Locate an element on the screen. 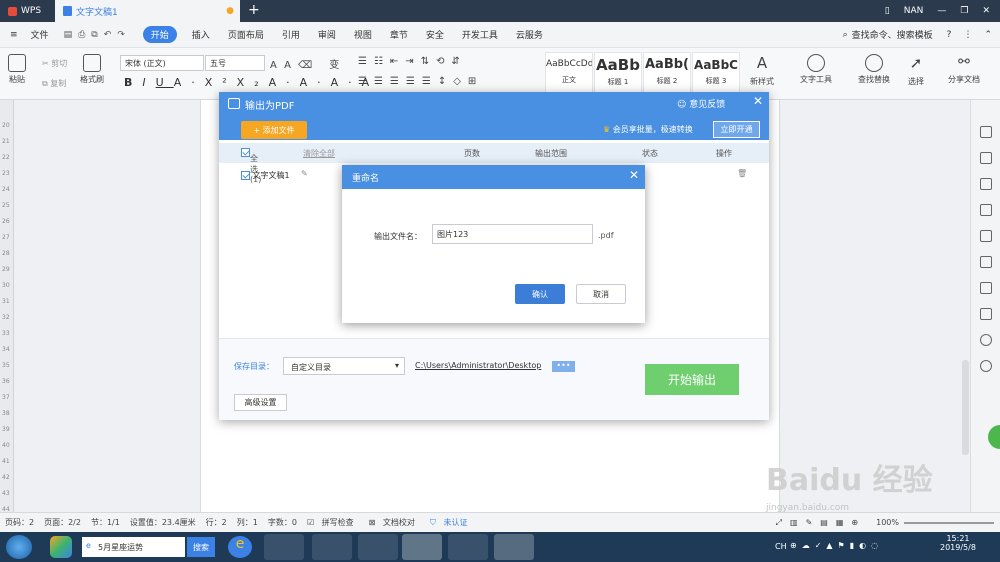 This screenshot has height=562, width=1000. add-file-button: + 添加文件 is located at coordinates (274, 130).